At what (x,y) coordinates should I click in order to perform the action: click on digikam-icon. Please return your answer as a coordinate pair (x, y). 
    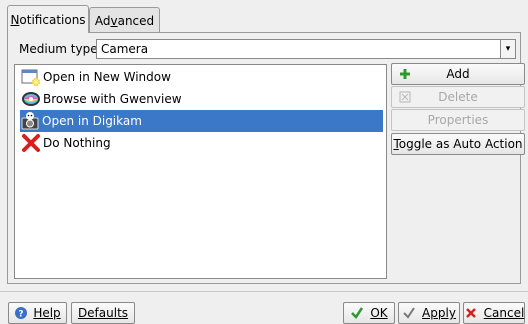
    Looking at the image, I should click on (30, 121).